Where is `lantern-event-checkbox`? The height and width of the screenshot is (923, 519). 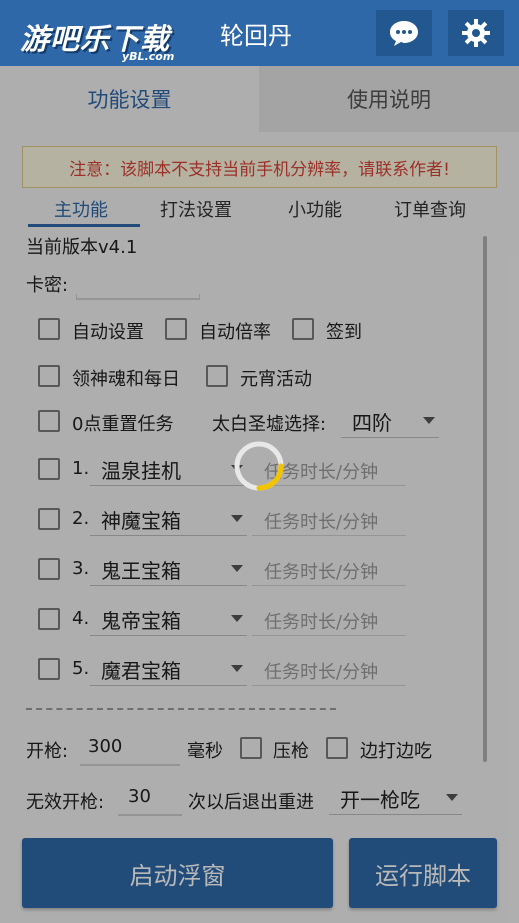 lantern-event-checkbox is located at coordinates (217, 376).